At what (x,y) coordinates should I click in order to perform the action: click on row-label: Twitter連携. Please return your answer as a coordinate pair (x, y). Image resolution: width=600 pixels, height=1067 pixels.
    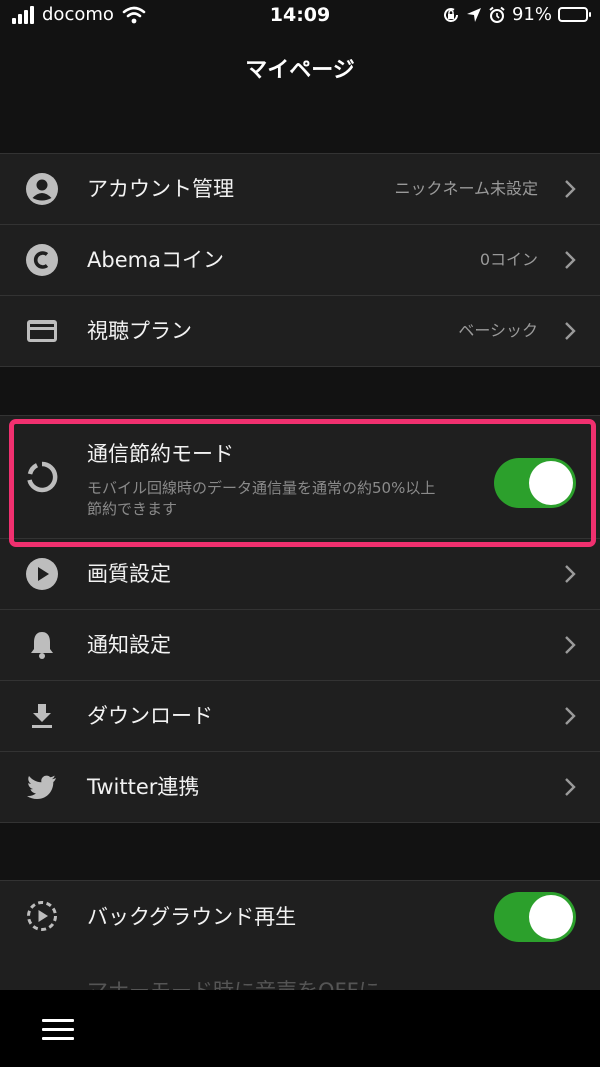
    Looking at the image, I should click on (143, 787).